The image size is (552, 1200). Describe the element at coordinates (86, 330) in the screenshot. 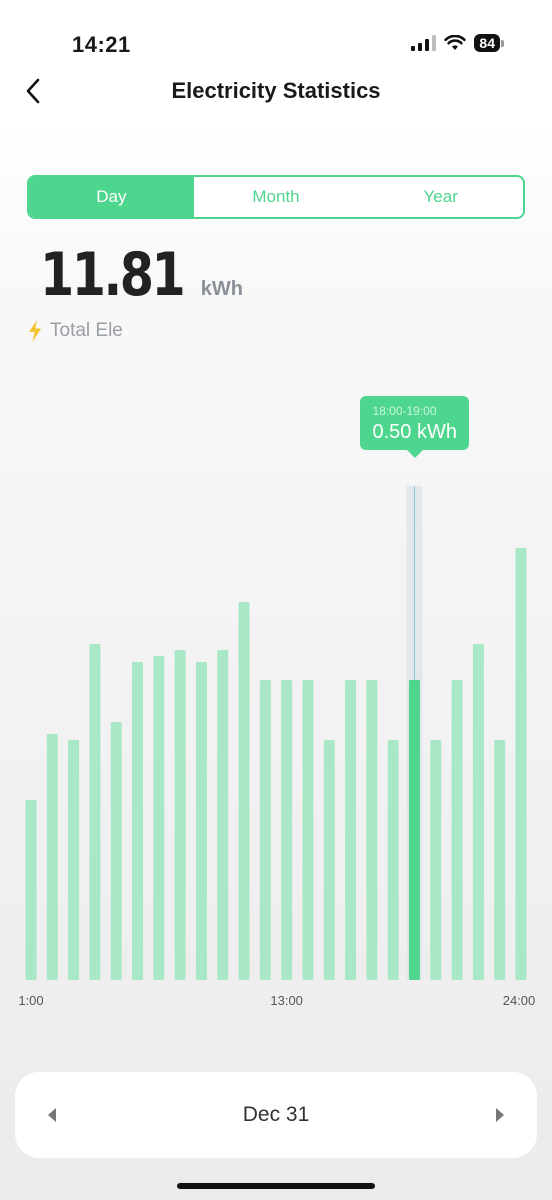

I see `total-energy-label: Total Ele` at that location.